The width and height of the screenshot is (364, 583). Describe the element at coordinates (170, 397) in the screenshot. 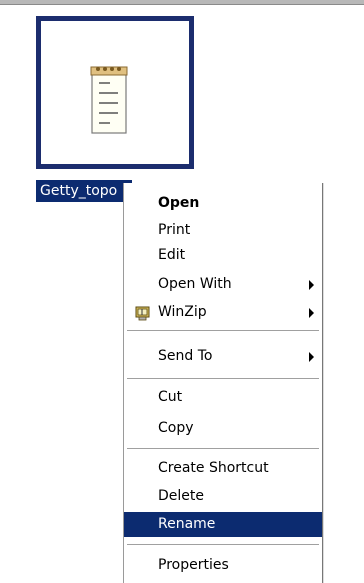

I see `menu-item-label: Cut` at that location.